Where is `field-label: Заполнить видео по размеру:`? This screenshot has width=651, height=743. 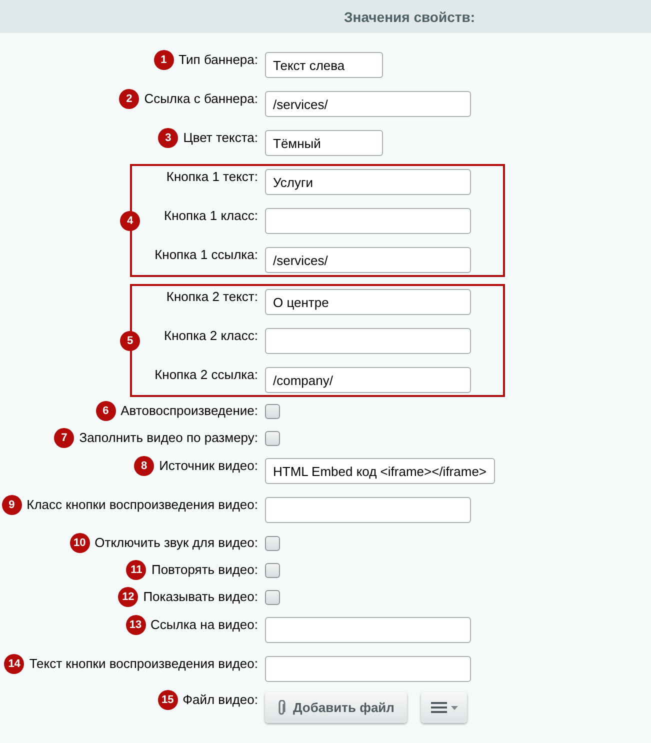
field-label: Заполнить видео по размеру: is located at coordinates (168, 438).